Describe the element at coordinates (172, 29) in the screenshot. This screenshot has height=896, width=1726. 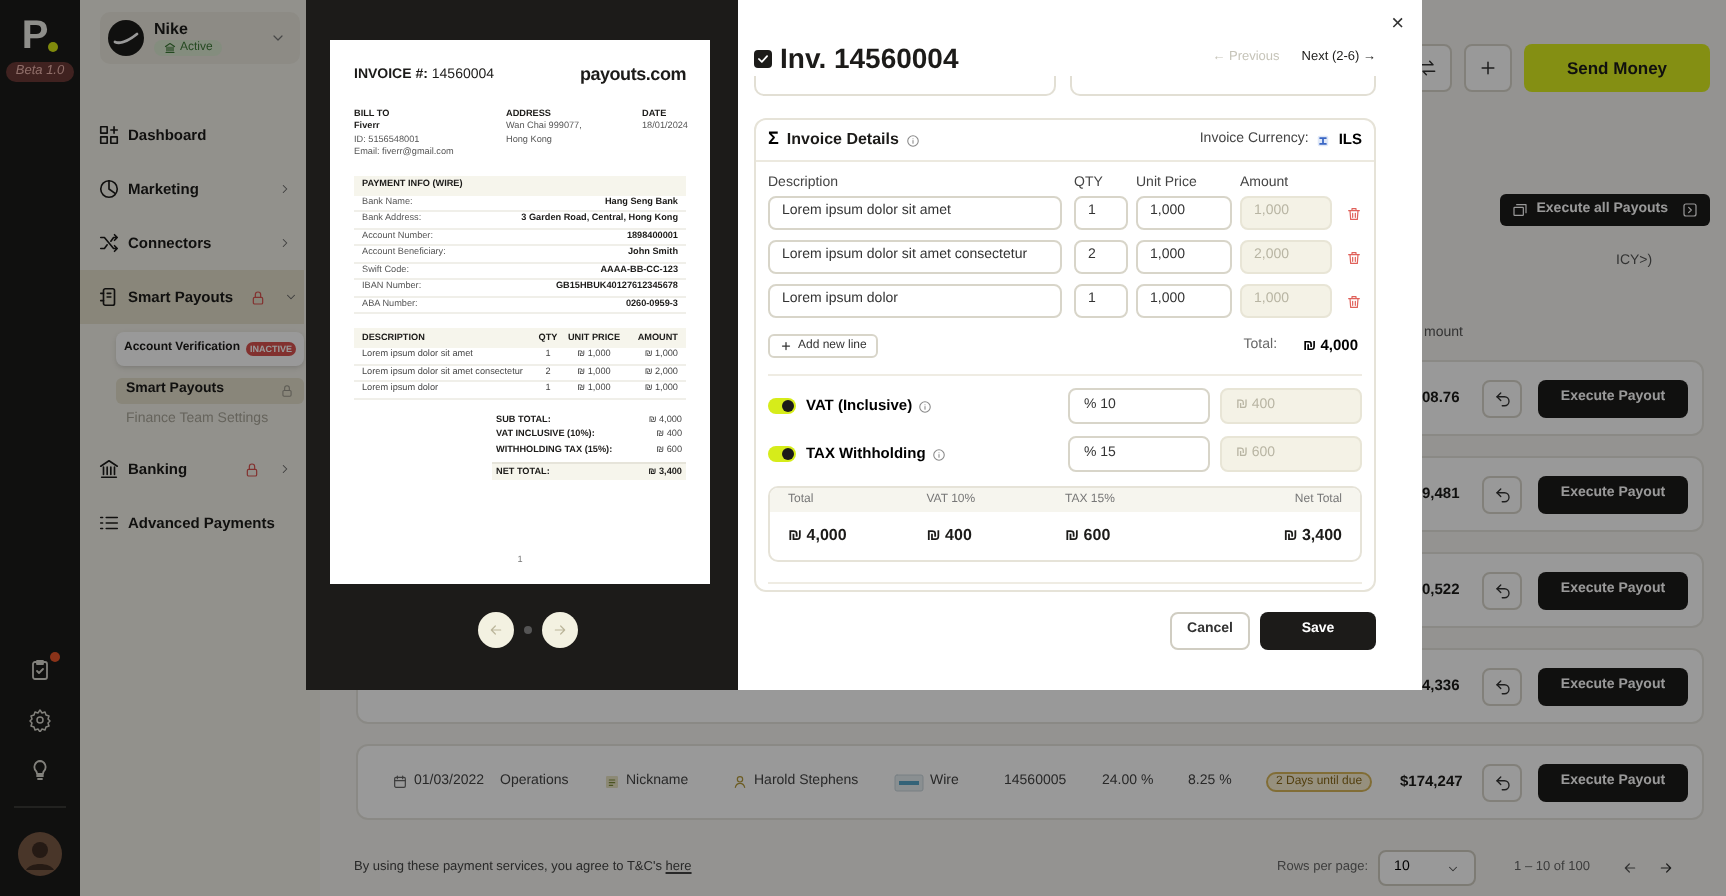
I see `account-name: Nike` at that location.